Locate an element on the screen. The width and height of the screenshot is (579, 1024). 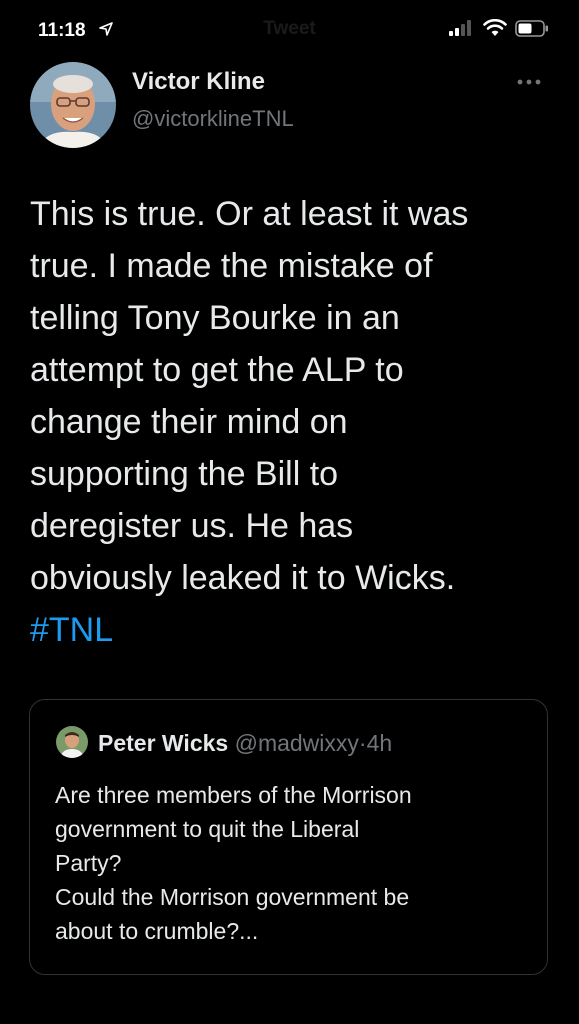
tweet-text-line: deregister us. He has is located at coordinates (192, 526).